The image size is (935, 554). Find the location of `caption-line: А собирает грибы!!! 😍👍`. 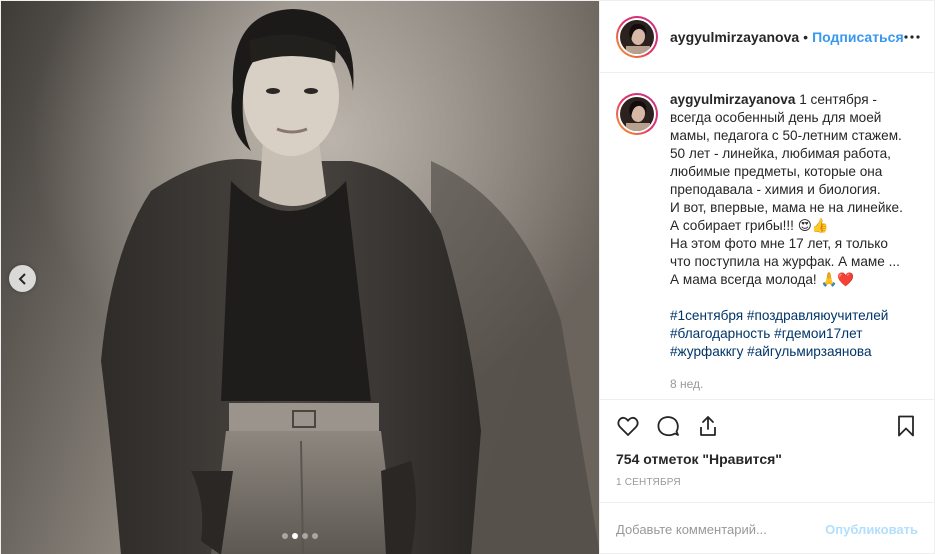

caption-line: А собирает грибы!!! 😍👍 is located at coordinates (749, 225).